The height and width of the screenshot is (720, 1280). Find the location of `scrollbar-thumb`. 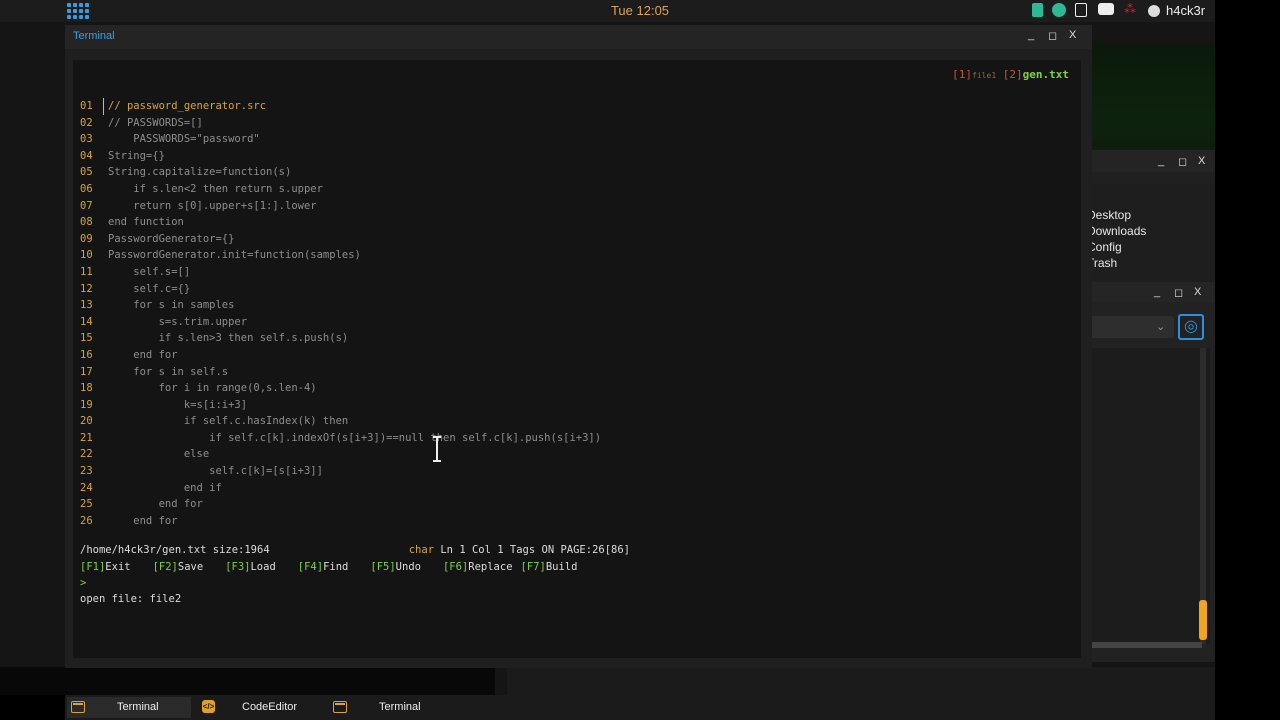

scrollbar-thumb is located at coordinates (1203, 620).